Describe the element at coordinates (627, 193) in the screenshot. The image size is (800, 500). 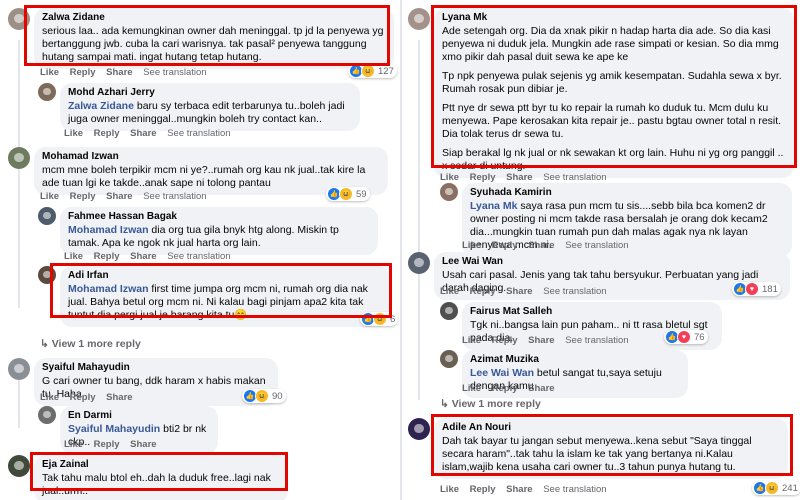
I see `comment-author: Syuhada Kamirin` at that location.